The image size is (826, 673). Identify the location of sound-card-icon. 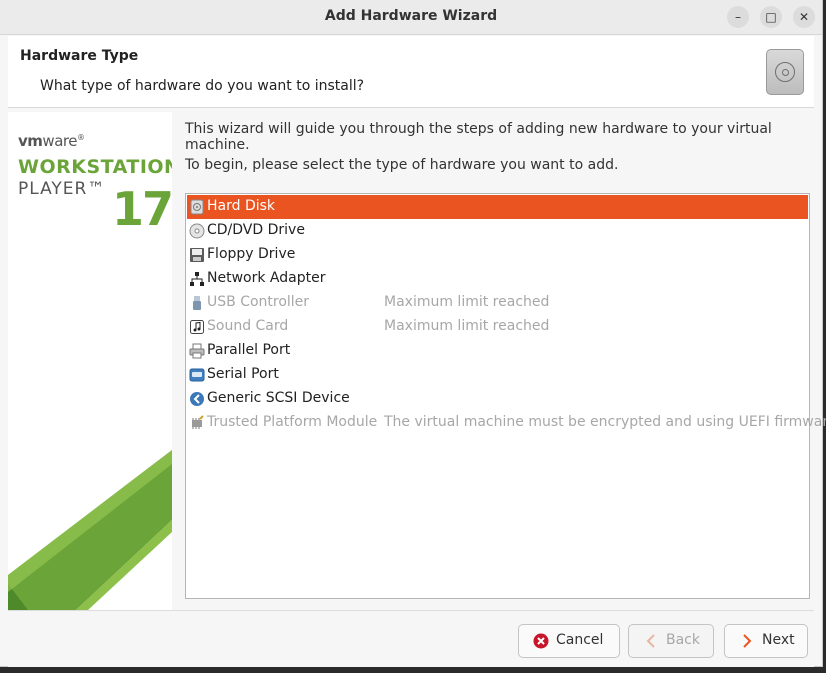
(197, 327).